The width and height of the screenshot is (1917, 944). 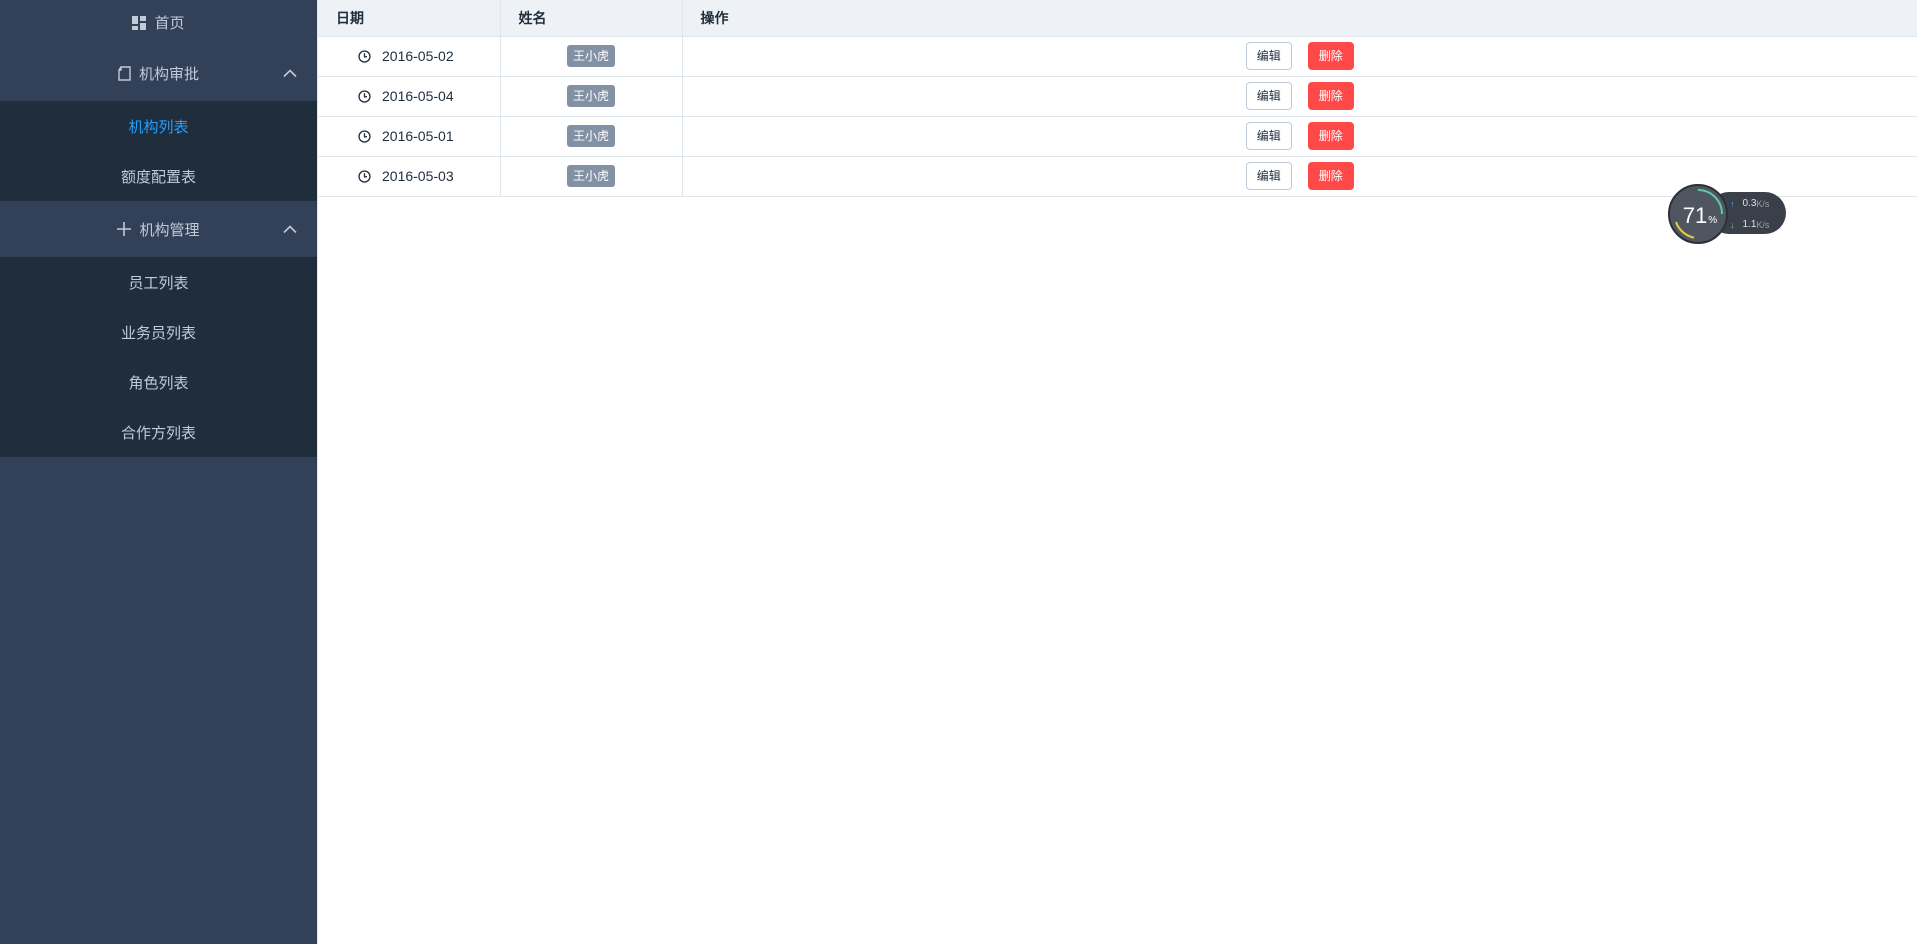 What do you see at coordinates (124, 73) in the screenshot?
I see `document-icon` at bounding box center [124, 73].